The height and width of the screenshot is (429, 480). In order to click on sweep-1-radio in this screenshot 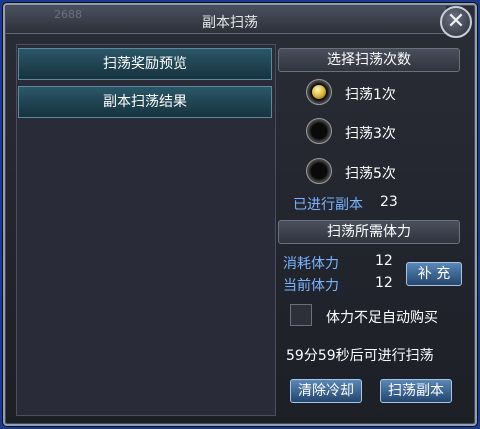, I will do `click(319, 92)`.